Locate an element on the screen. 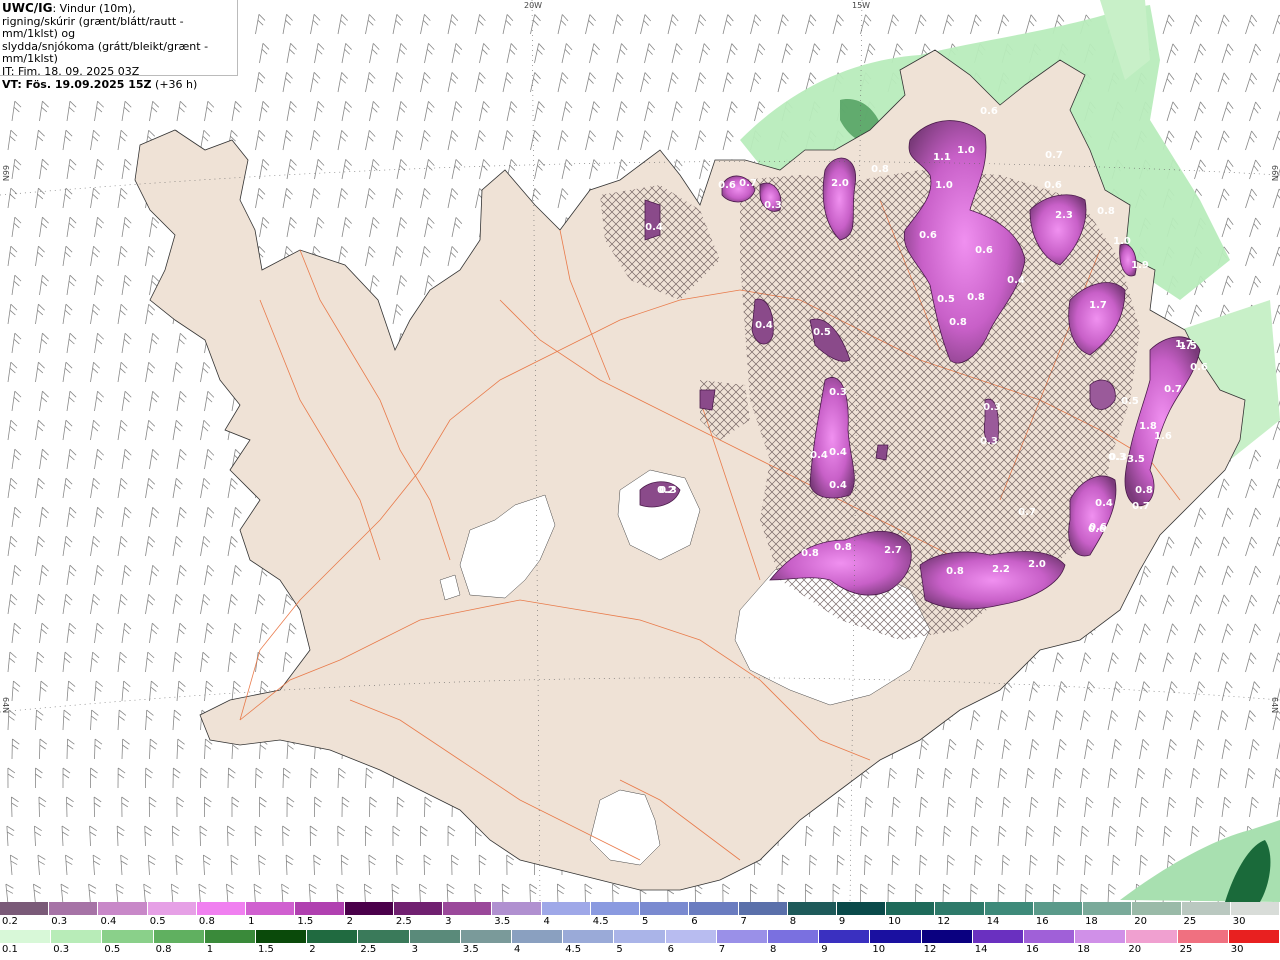 Image resolution: width=1280 pixels, height=960 pixels. precip-value-label: 1.7 is located at coordinates (1098, 305).